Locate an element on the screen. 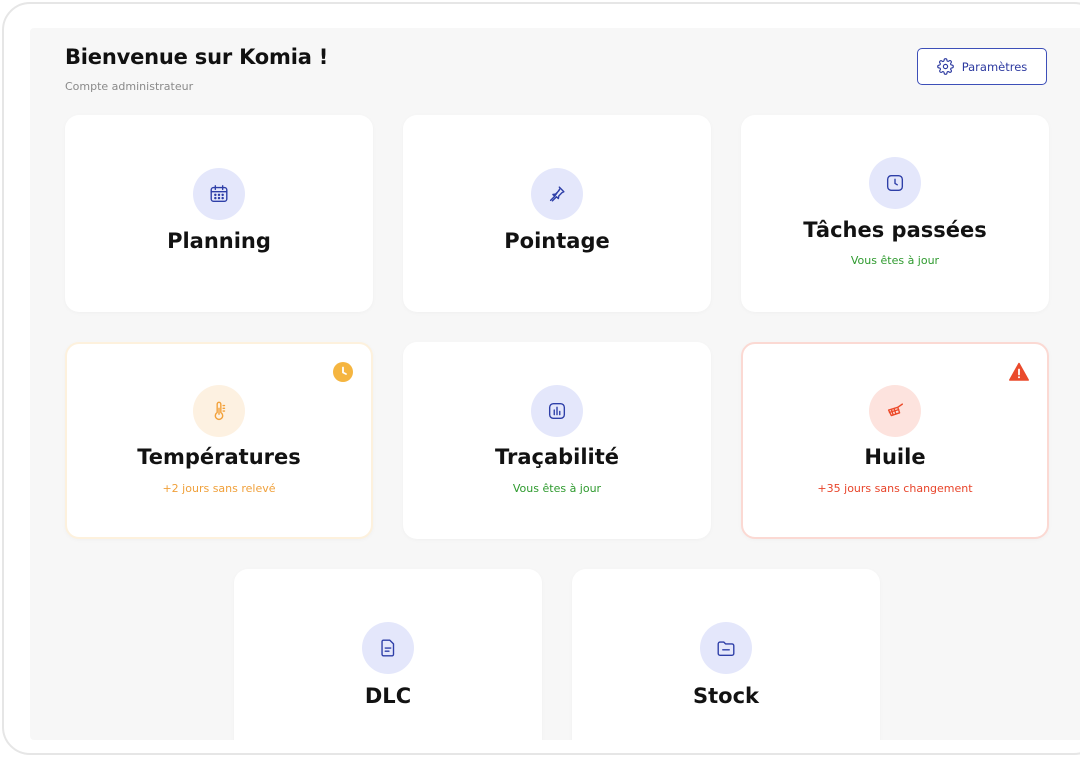 The width and height of the screenshot is (1080, 759). fryer-basket-icon is located at coordinates (895, 411).